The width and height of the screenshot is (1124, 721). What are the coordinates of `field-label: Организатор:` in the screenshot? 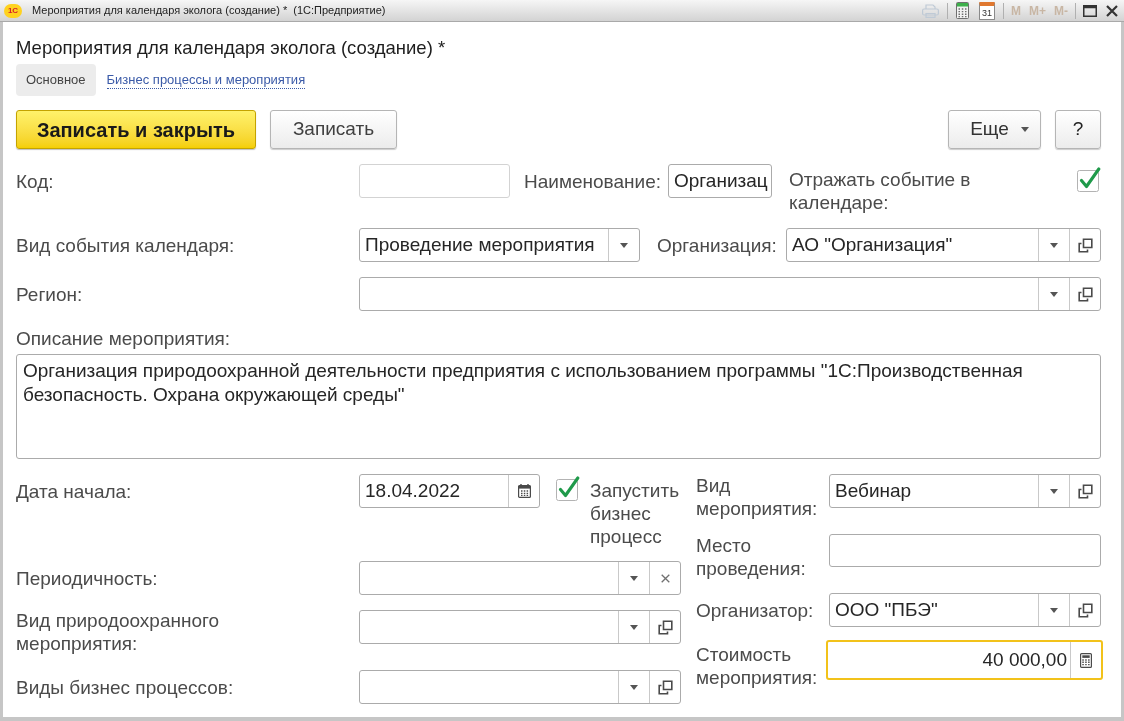 It's located at (755, 610).